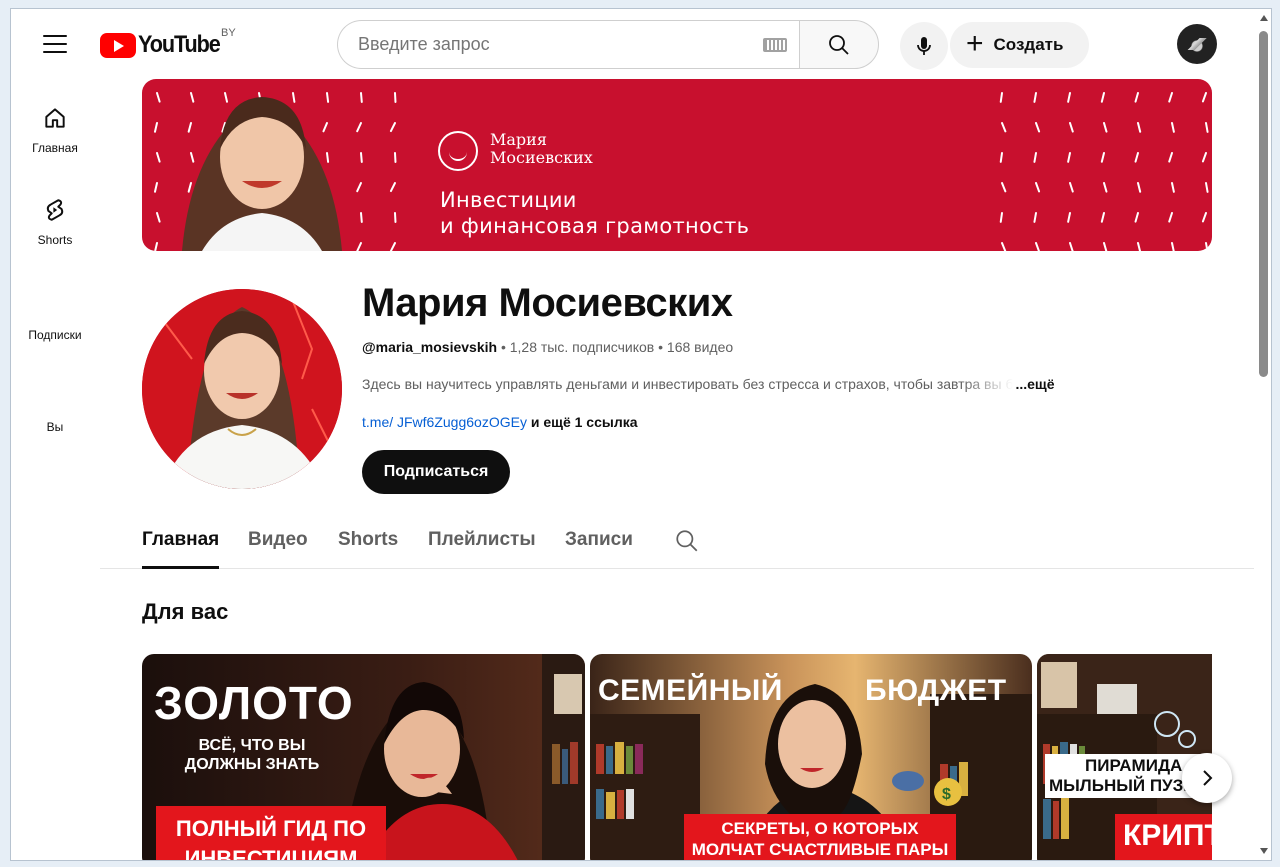  I want to click on video-badge: КРИПТ, so click(1163, 837).